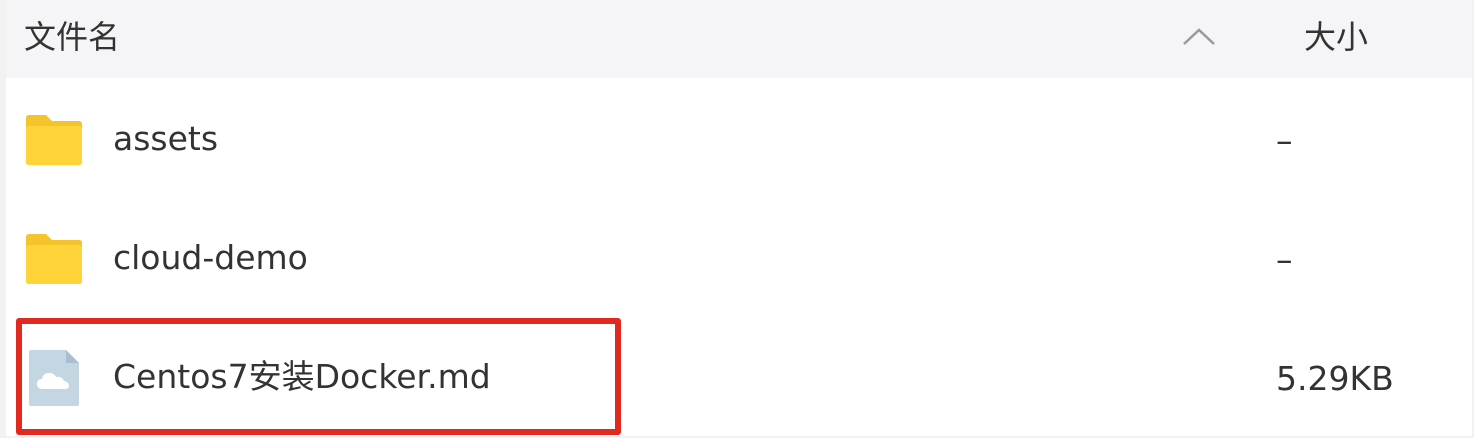  What do you see at coordinates (318, 376) in the screenshot?
I see `highlight-annotation-box` at bounding box center [318, 376].